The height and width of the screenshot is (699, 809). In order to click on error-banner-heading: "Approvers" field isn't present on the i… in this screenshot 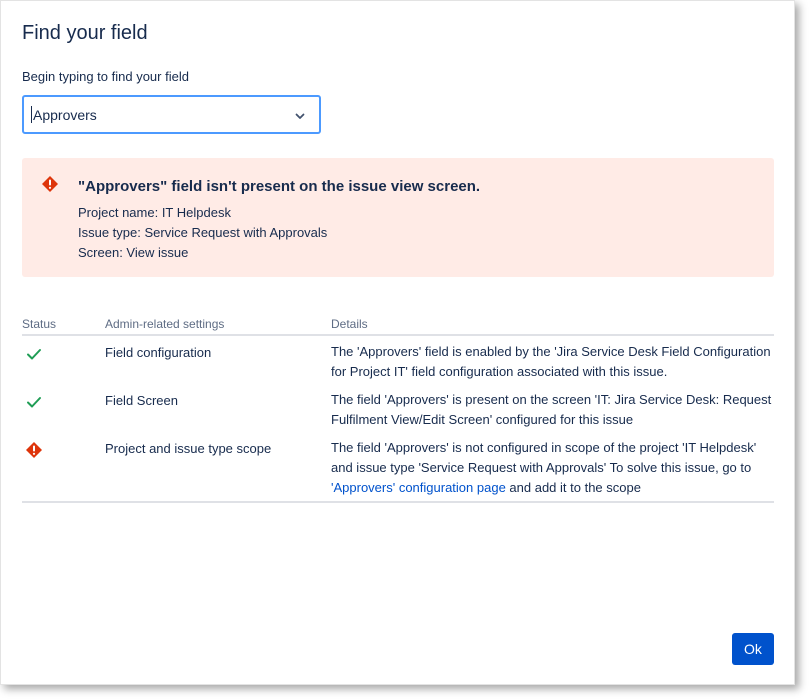, I will do `click(279, 186)`.